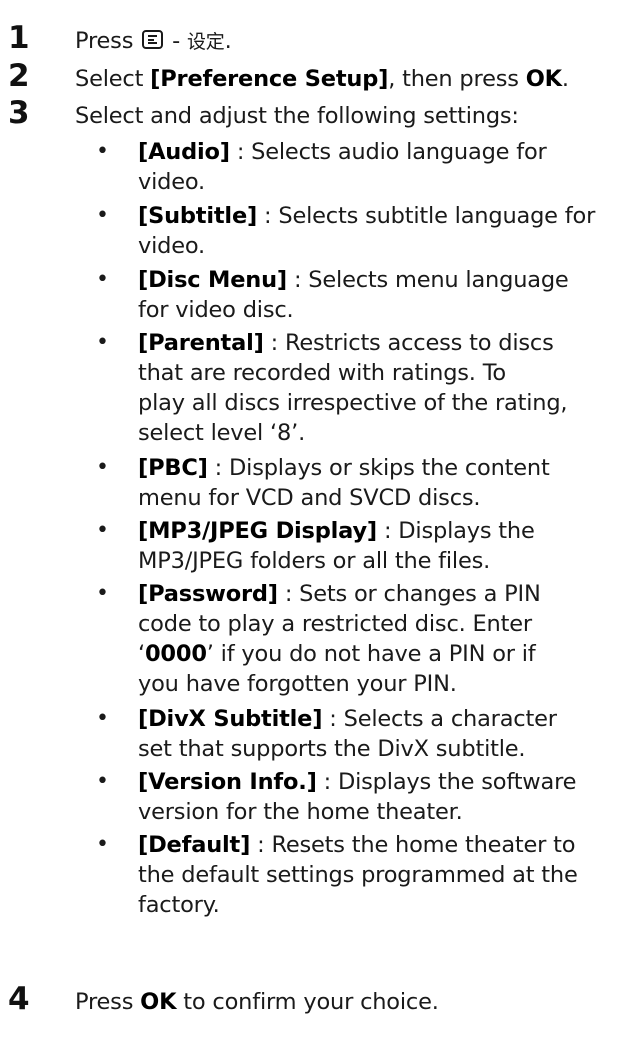 This screenshot has height=1046, width=643. I want to click on step-number: 2, so click(19, 76).